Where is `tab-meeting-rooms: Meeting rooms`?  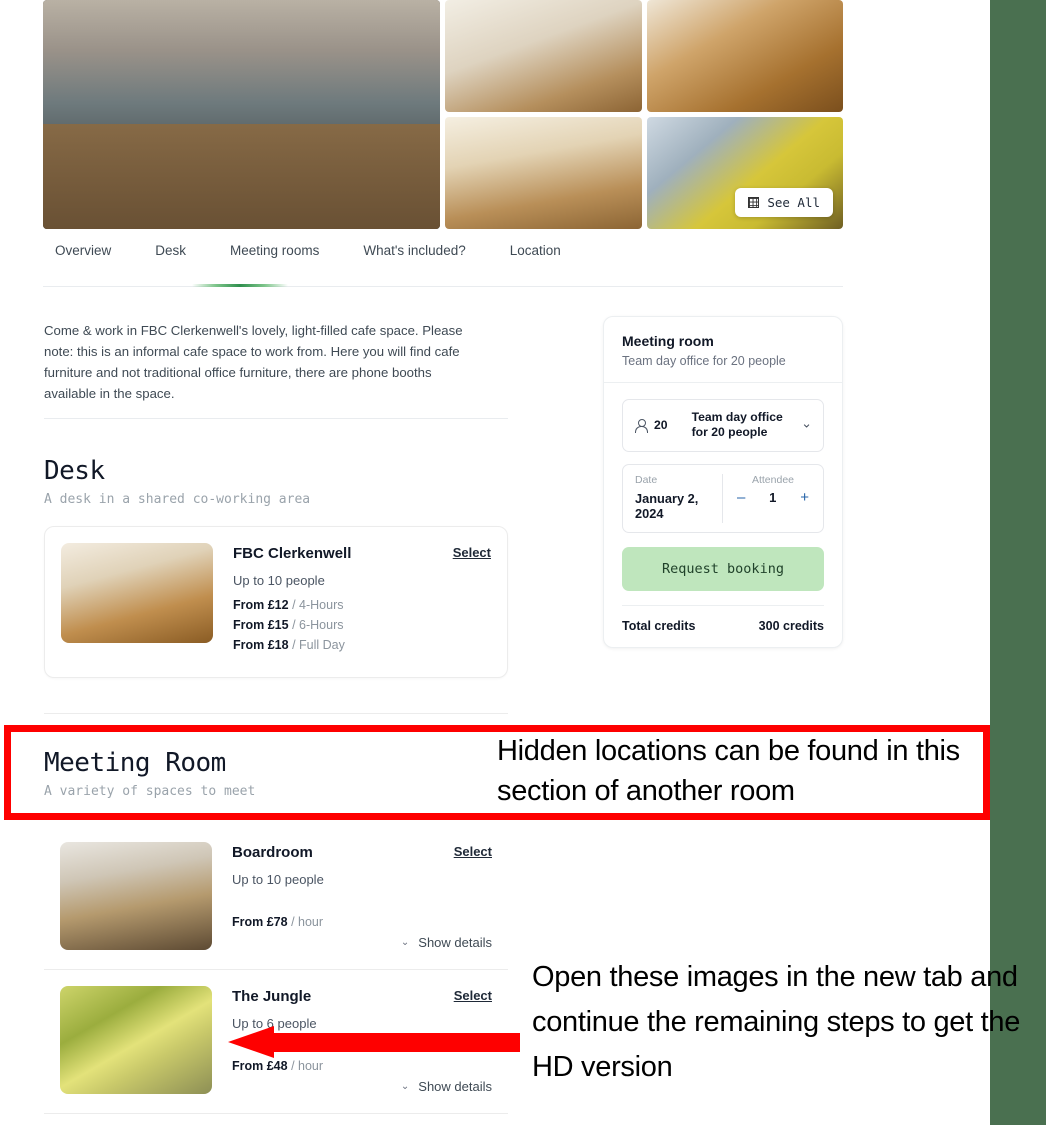
tab-meeting-rooms: Meeting rooms is located at coordinates (274, 258).